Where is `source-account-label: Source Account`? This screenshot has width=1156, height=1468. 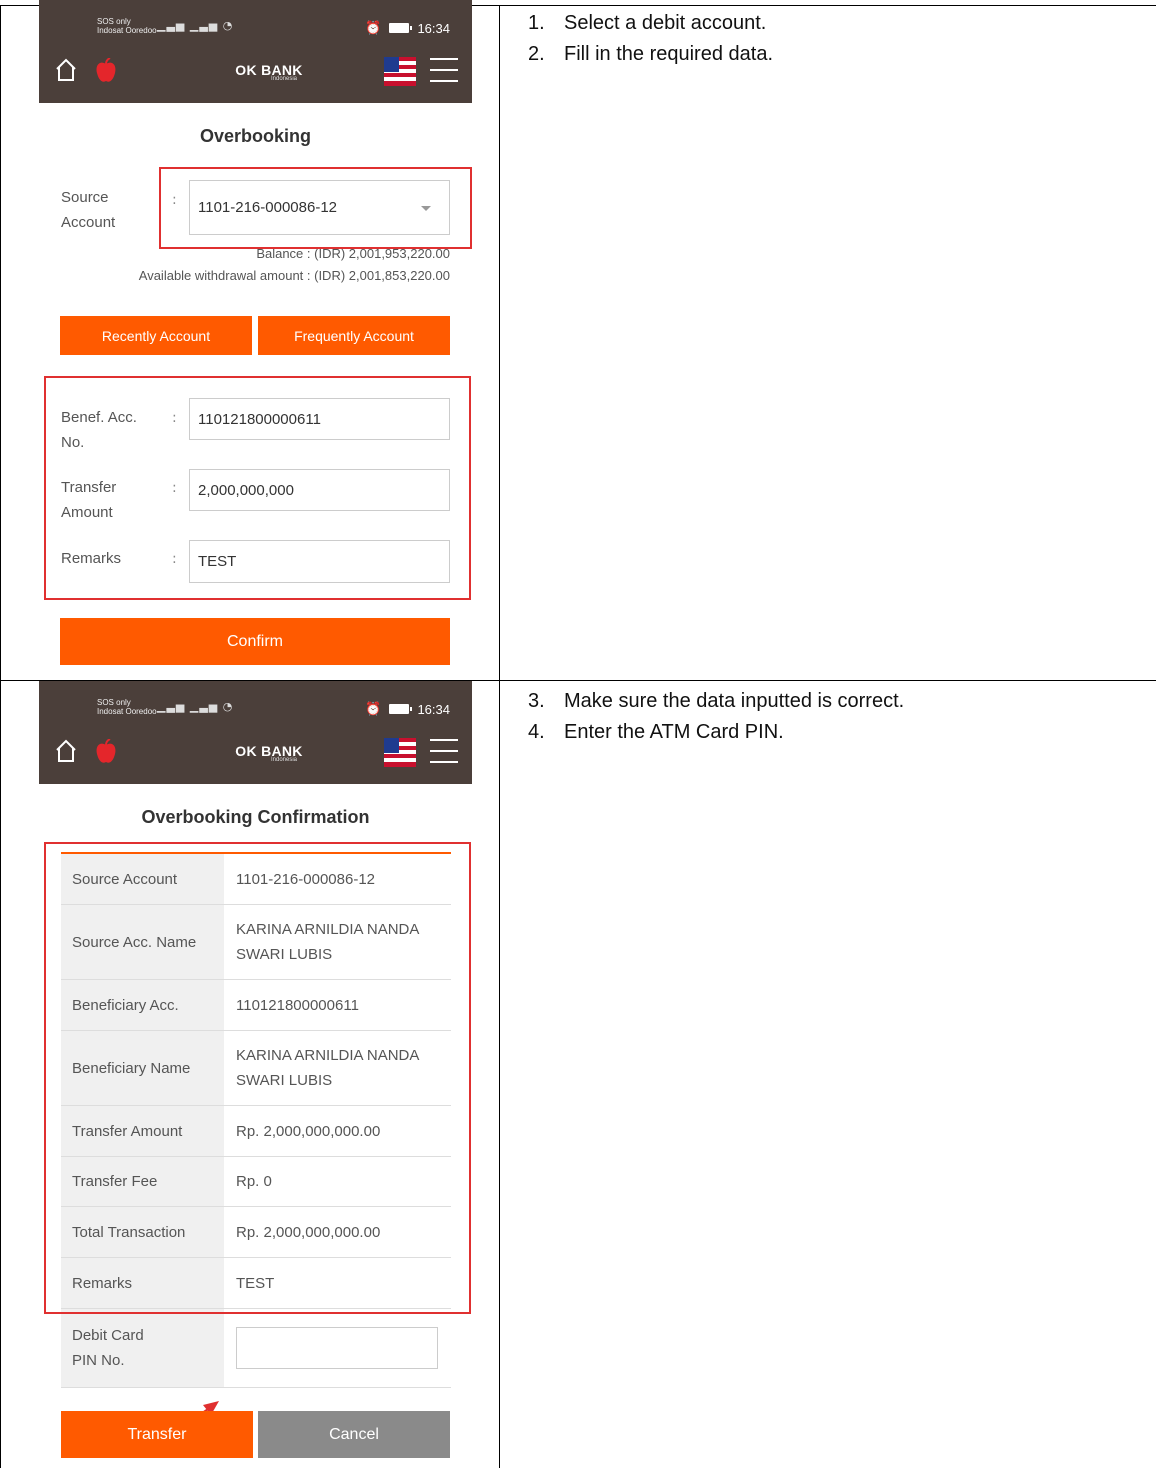 source-account-label: Source Account is located at coordinates (88, 210).